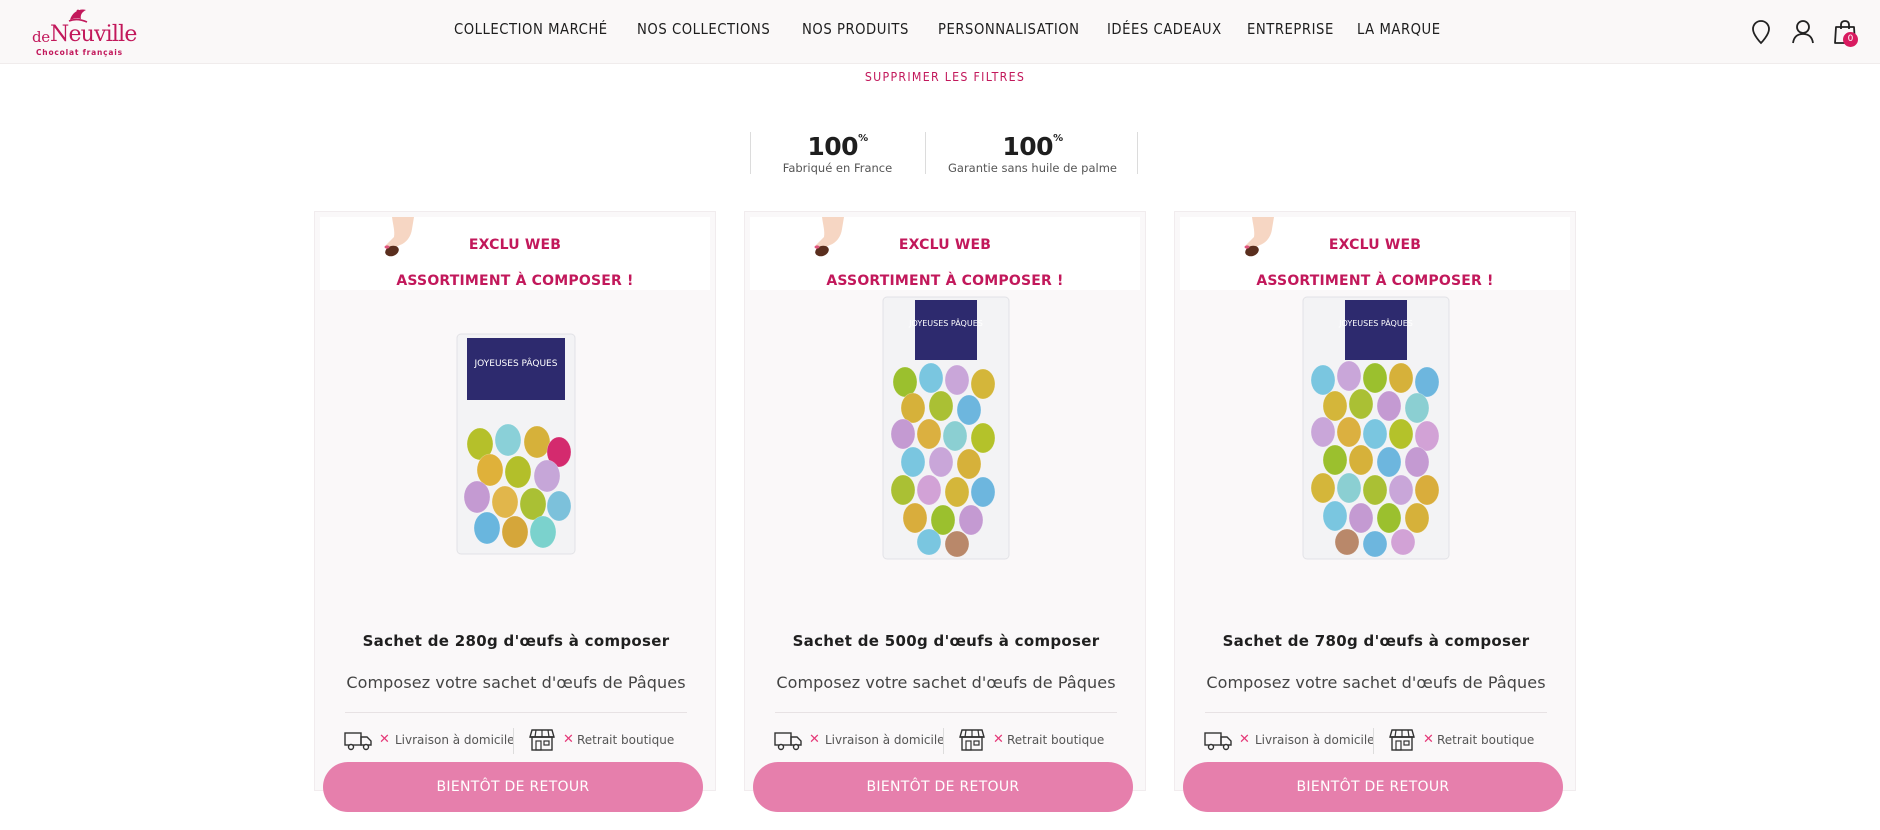 The image size is (1880, 830). Describe the element at coordinates (1290, 29) in the screenshot. I see `nav-item-entreprise: ENTREPRISE` at that location.